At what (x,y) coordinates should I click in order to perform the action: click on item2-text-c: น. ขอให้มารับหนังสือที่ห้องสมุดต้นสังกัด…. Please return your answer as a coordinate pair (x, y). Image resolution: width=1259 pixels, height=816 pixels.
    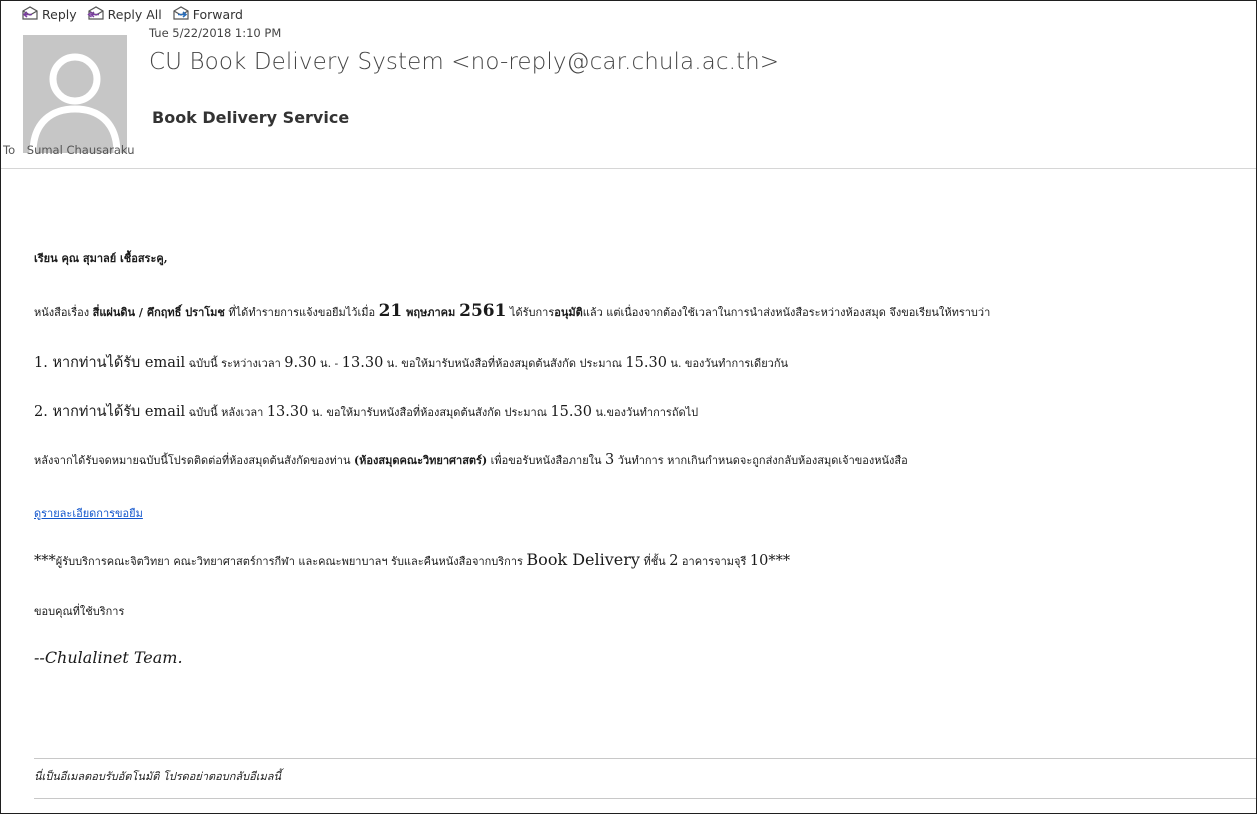
    Looking at the image, I should click on (429, 412).